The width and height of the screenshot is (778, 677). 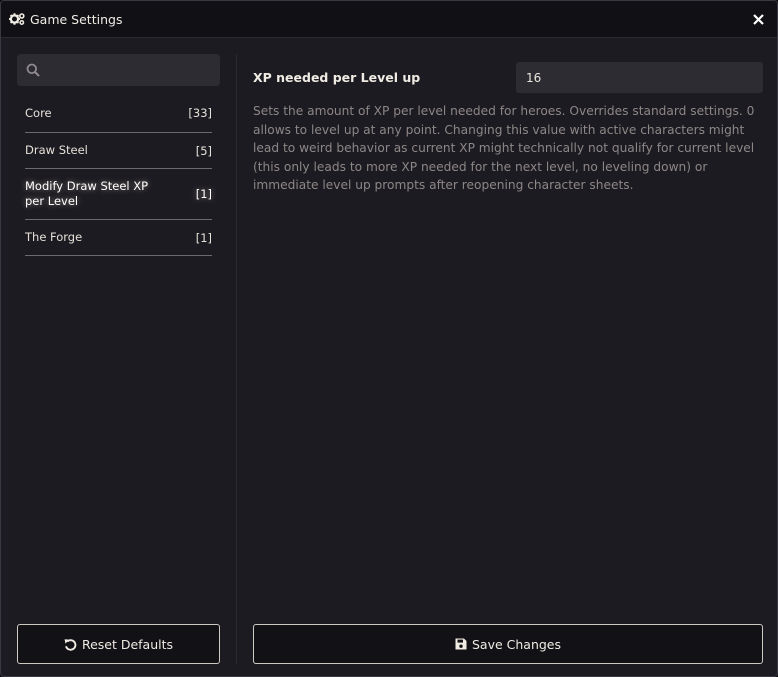 I want to click on category-item-core: Core [33], so click(x=118, y=113).